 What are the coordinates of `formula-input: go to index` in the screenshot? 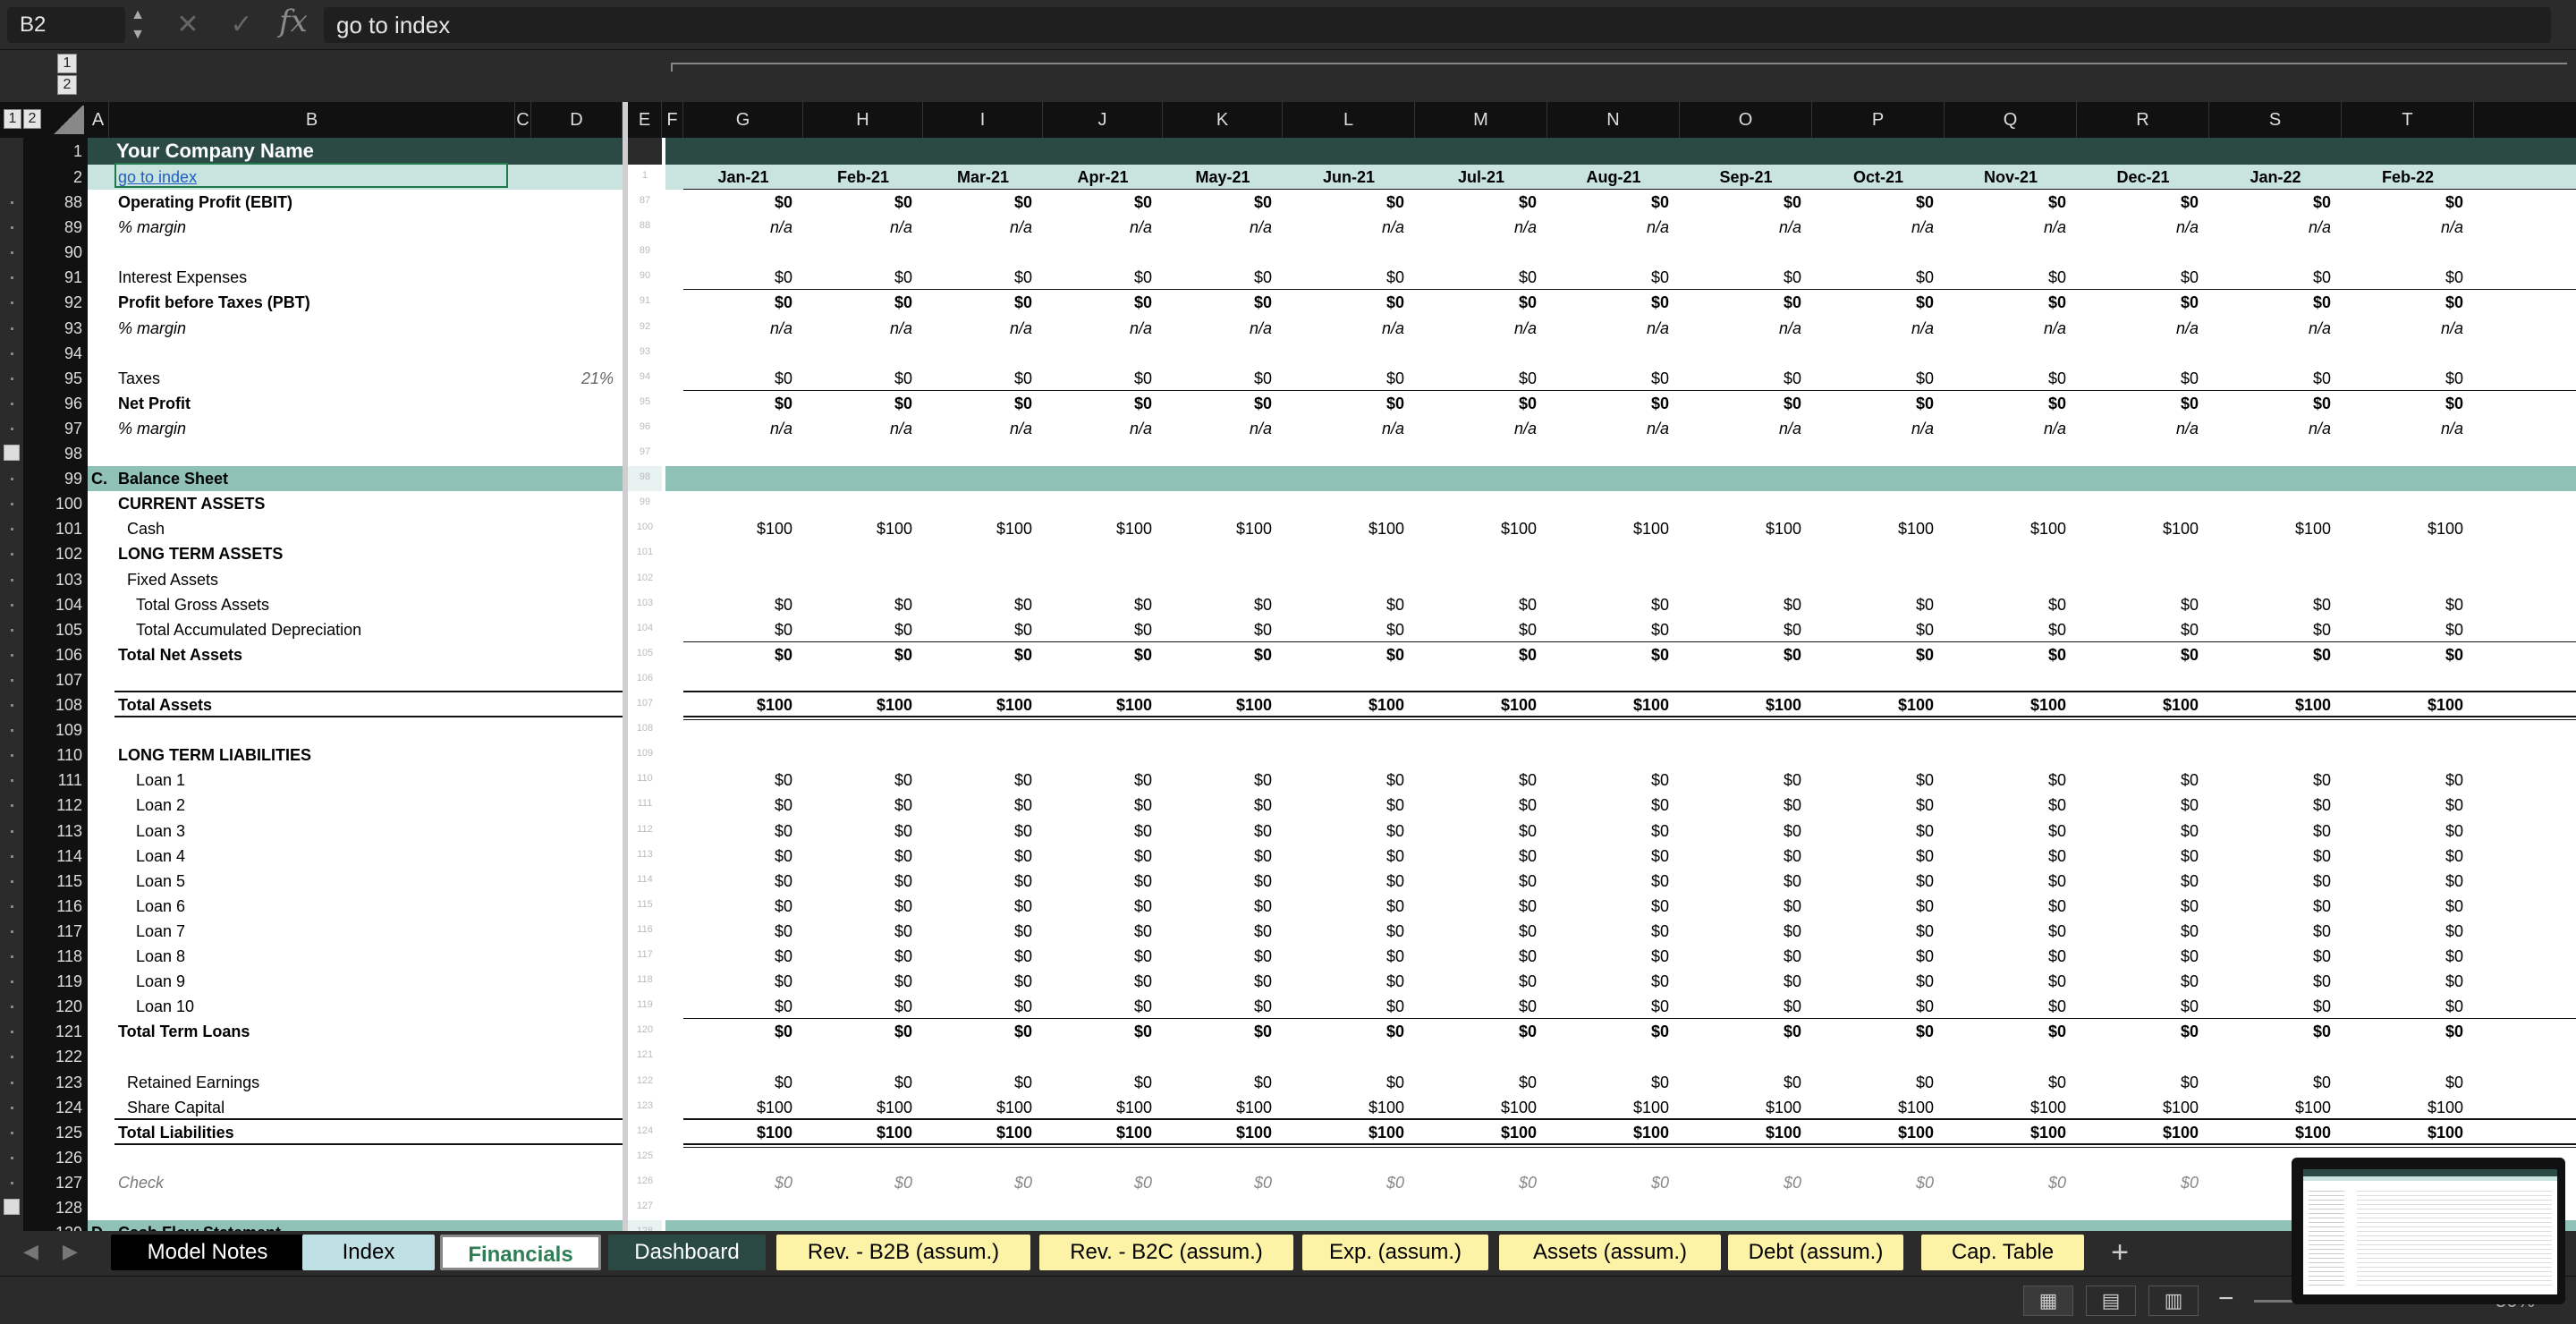 It's located at (1437, 25).